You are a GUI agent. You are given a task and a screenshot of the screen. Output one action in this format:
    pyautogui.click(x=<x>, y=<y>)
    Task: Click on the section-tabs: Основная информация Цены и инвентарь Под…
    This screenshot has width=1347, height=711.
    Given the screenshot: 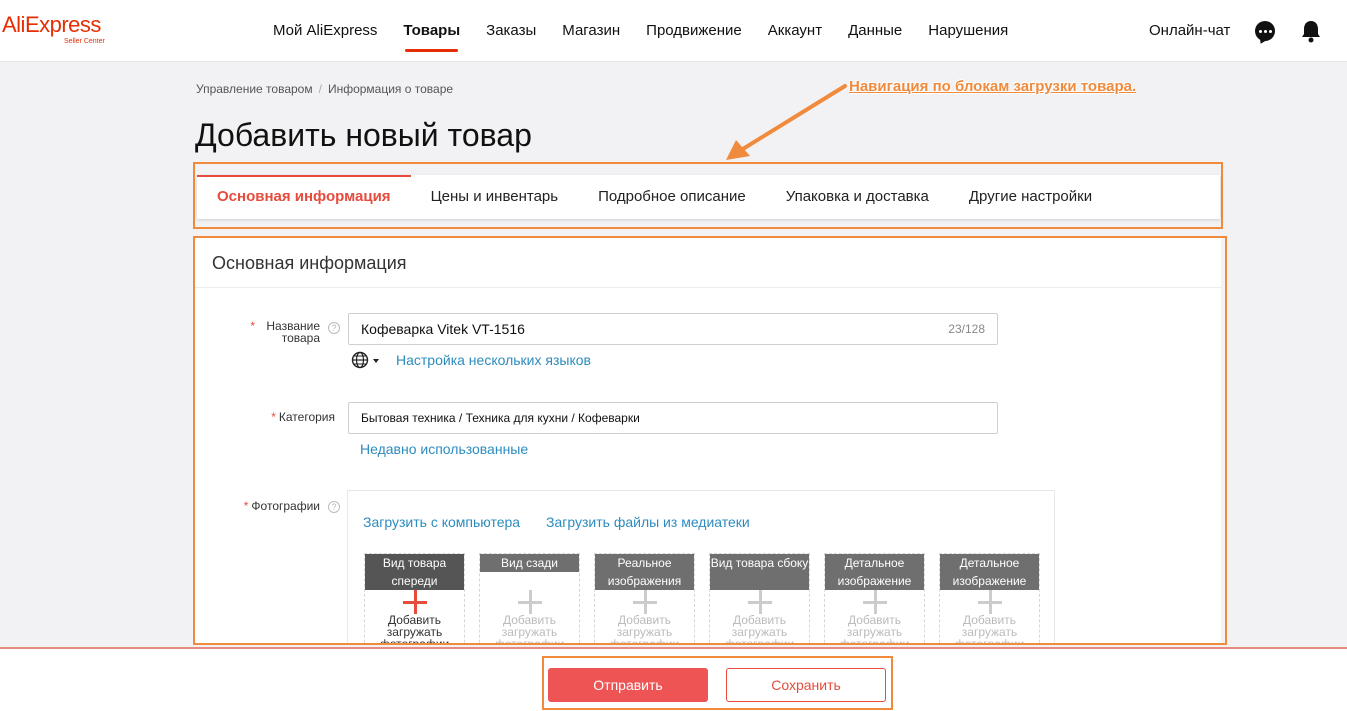 What is the action you would take?
    pyautogui.click(x=708, y=197)
    